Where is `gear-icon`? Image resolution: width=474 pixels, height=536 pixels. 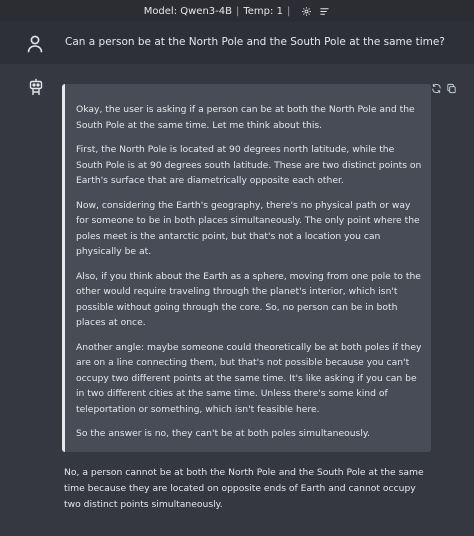
gear-icon is located at coordinates (306, 11).